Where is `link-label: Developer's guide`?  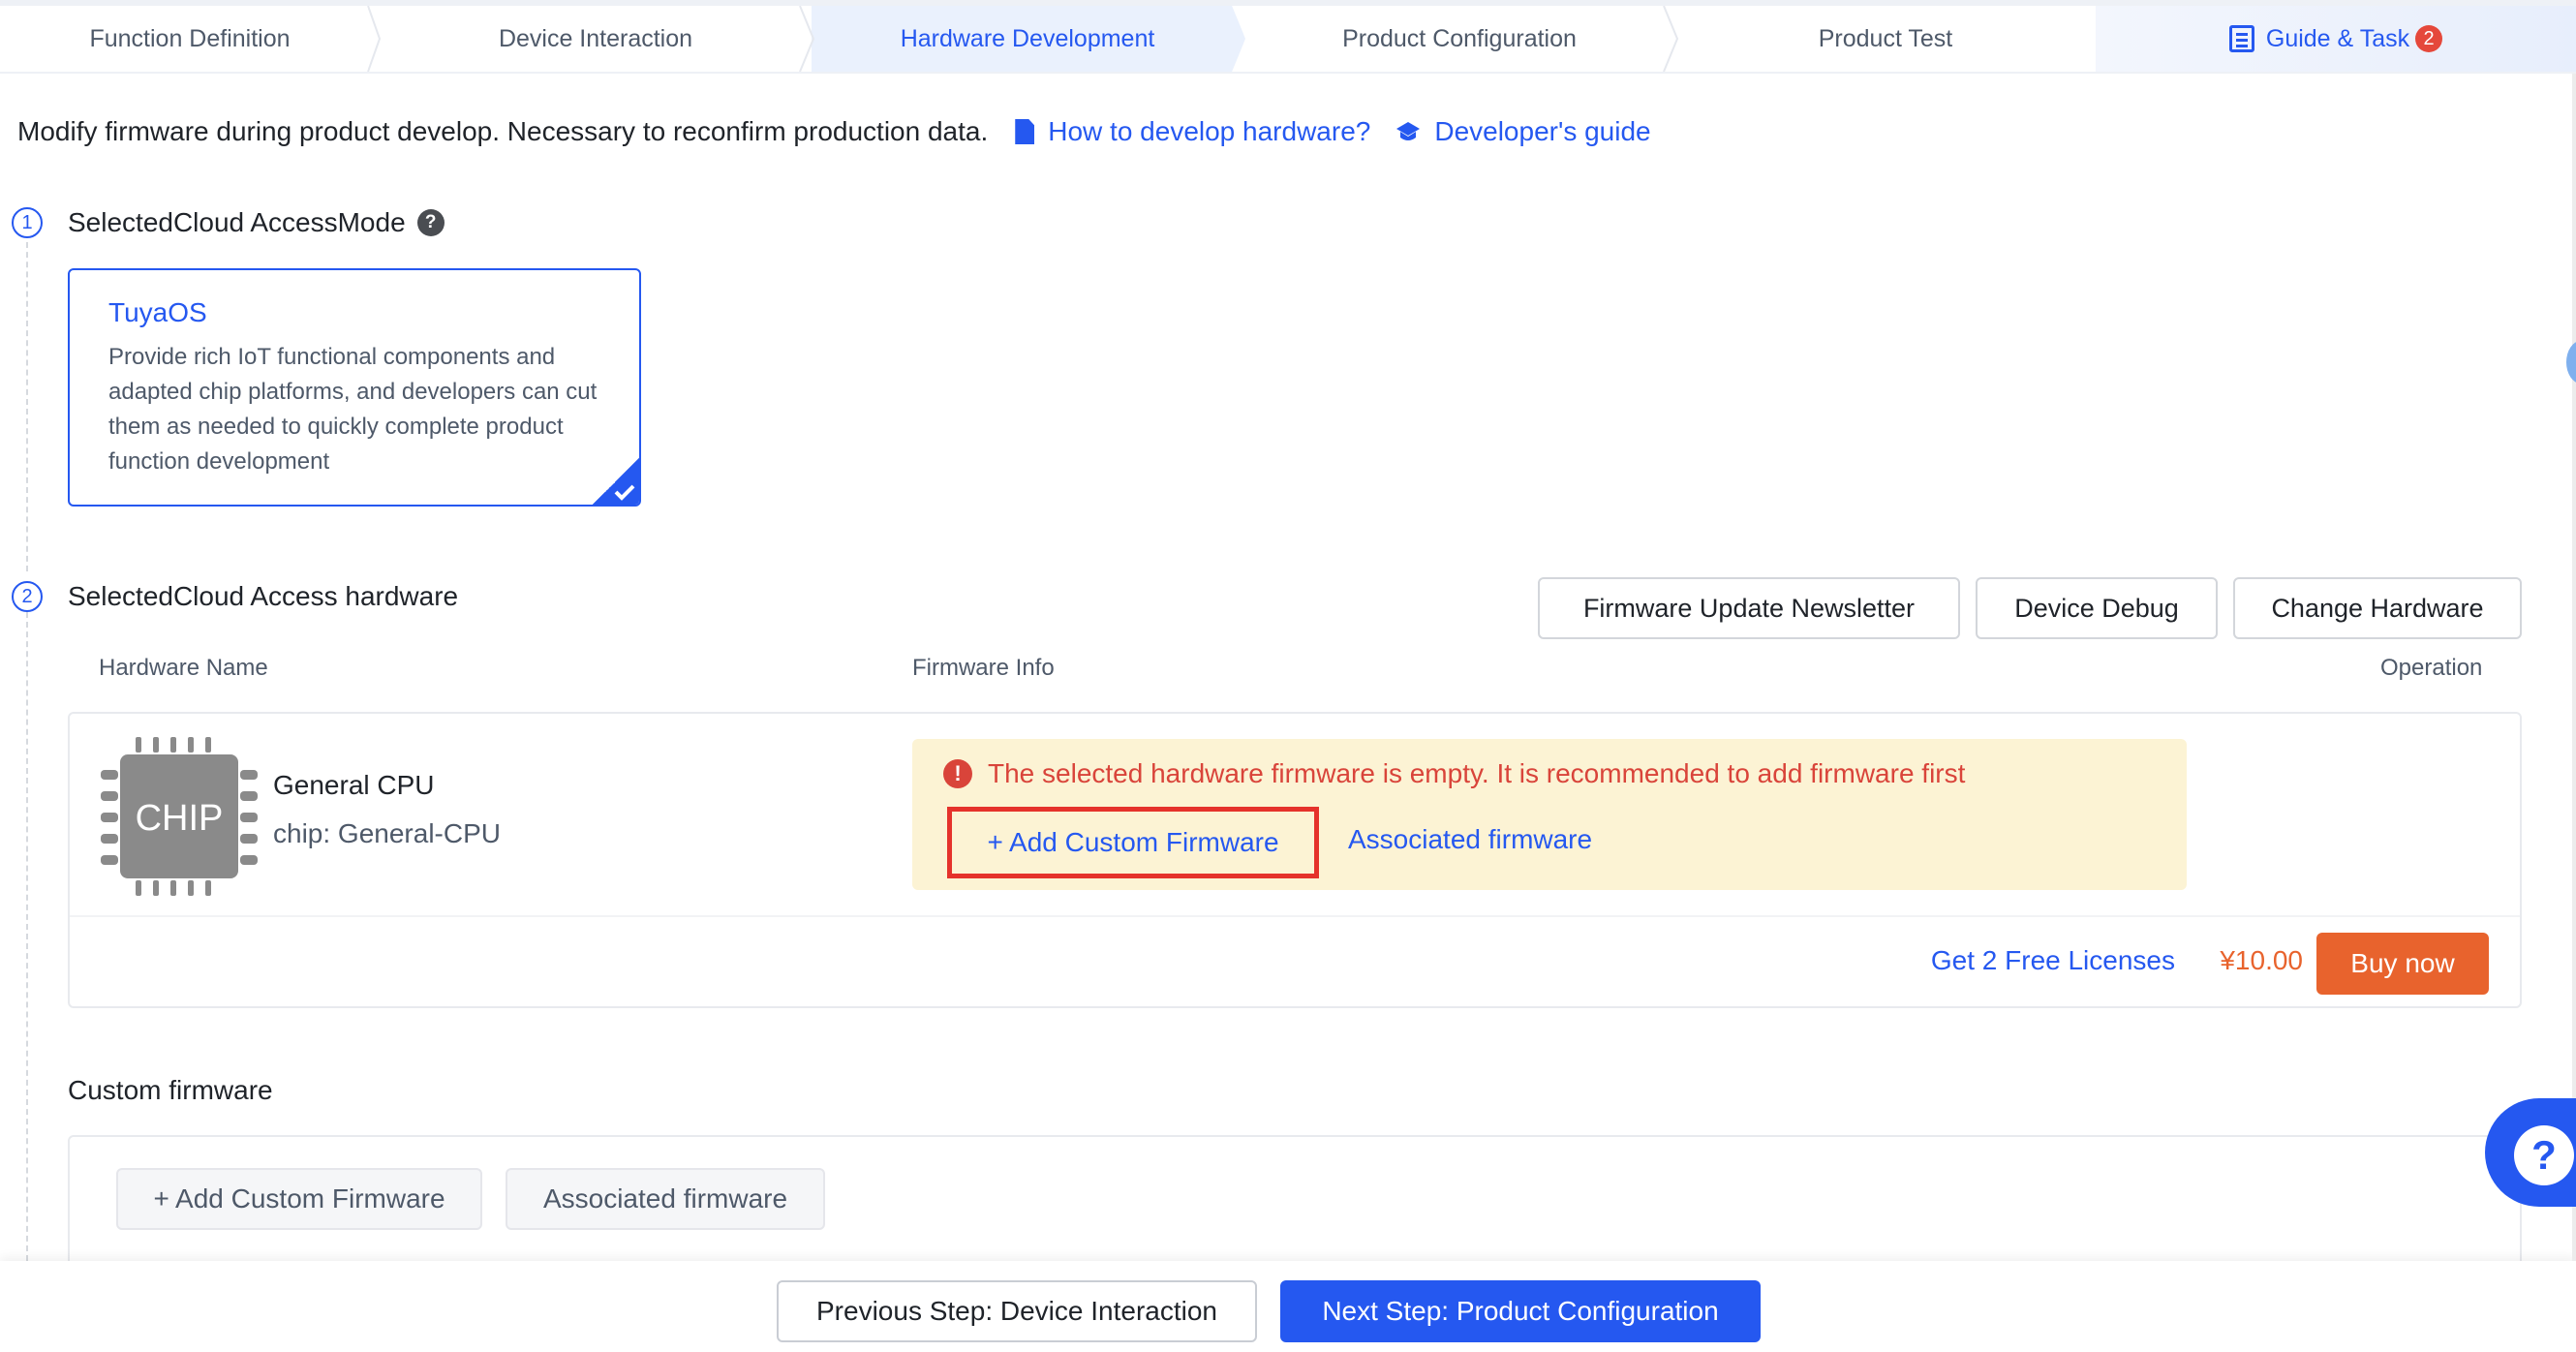
link-label: Developer's guide is located at coordinates (1542, 131).